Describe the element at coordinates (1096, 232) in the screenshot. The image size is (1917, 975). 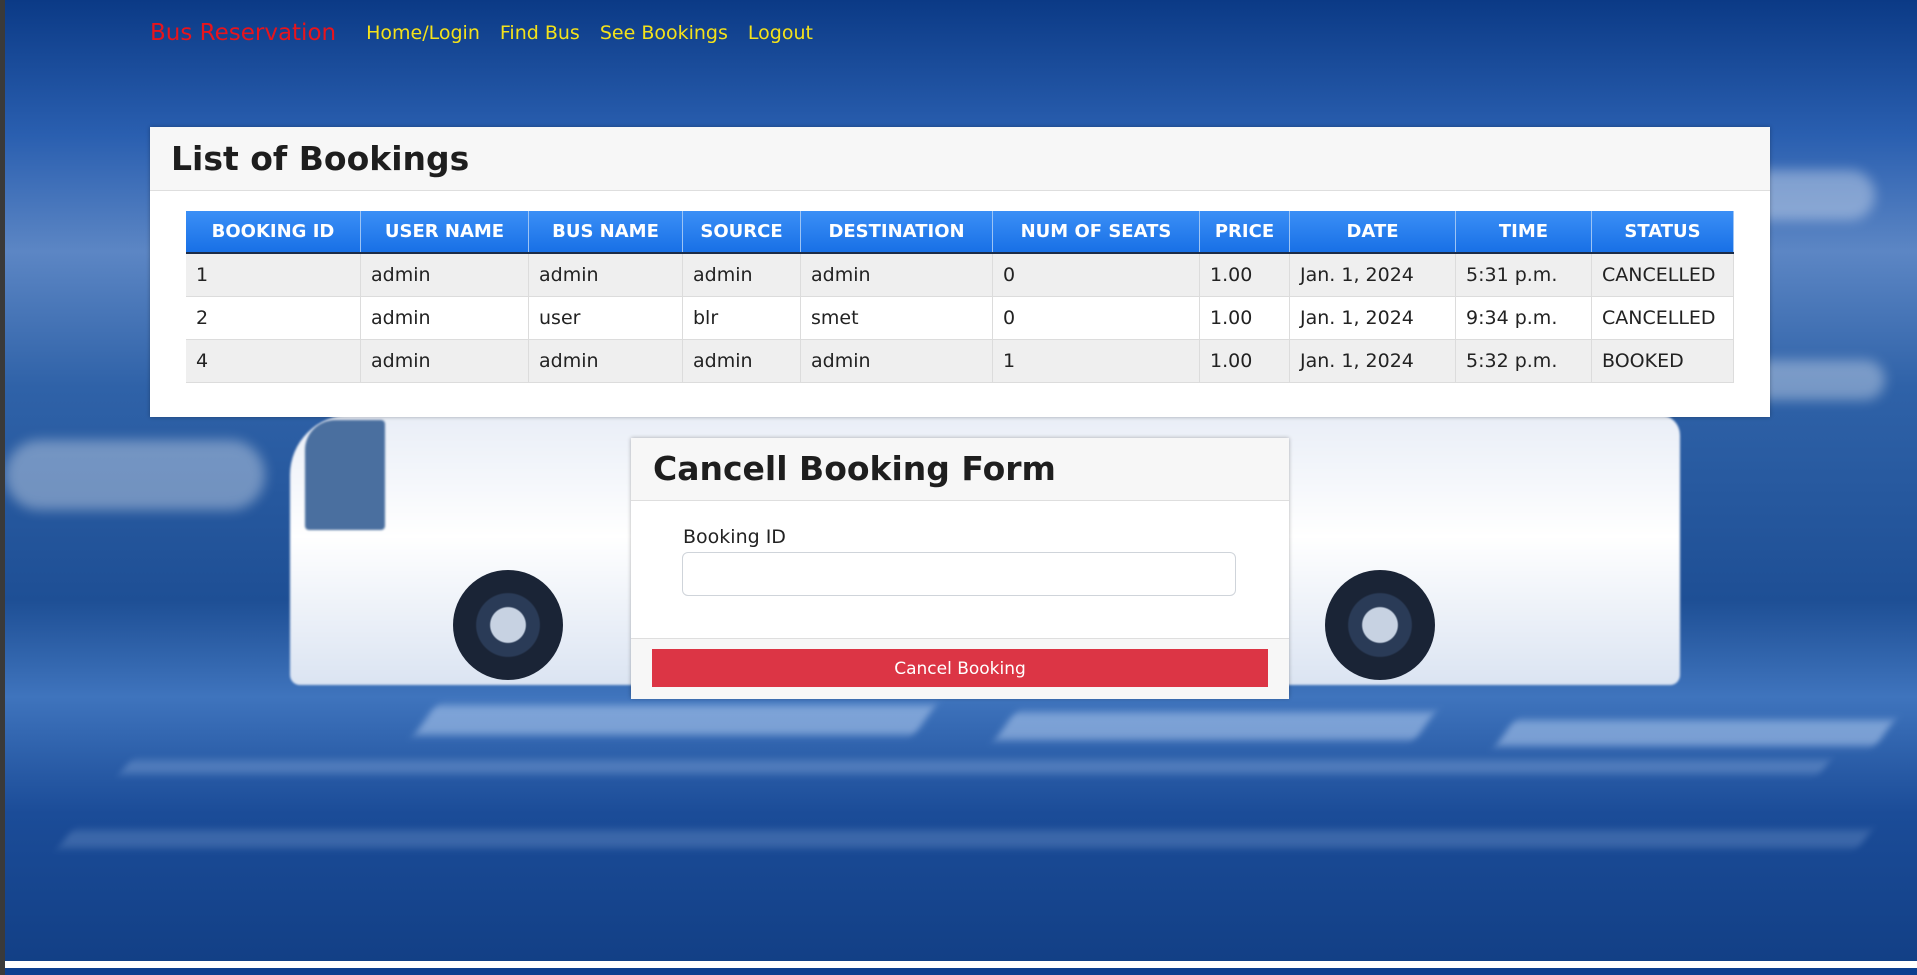
I see `column-header-num-of-seats: NUM OF SEATS` at that location.